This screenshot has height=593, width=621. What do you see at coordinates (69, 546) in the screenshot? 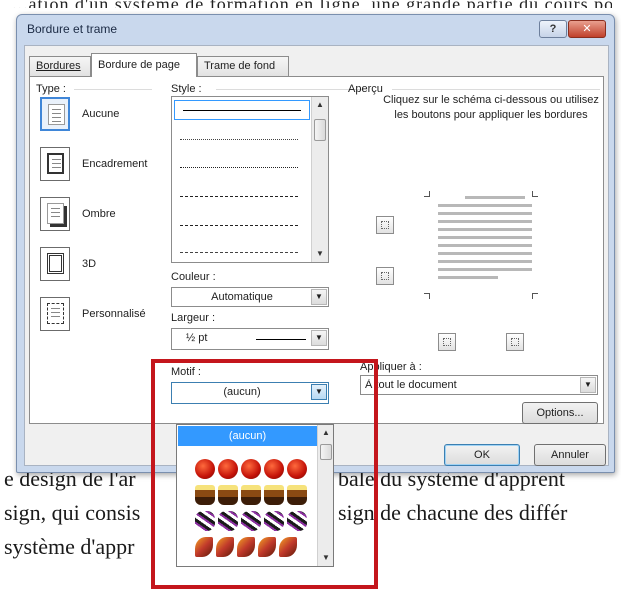
I see `document-text-line-3: système d'appr` at bounding box center [69, 546].